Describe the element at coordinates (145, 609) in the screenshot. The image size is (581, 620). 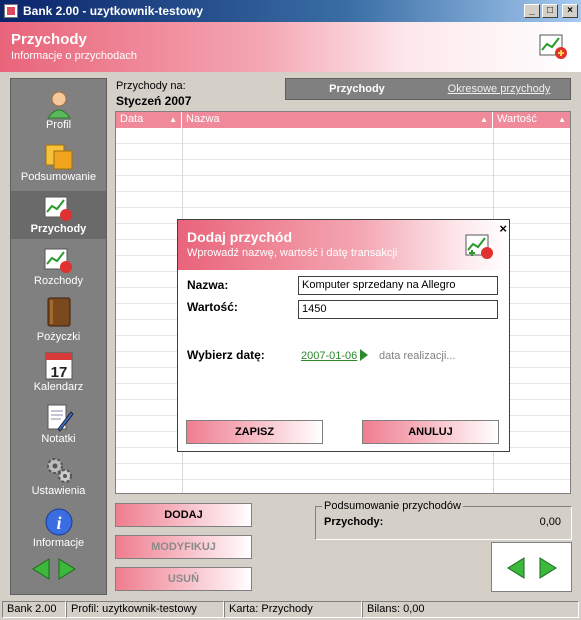
I see `status-profile: Profil: uzytkownik-testowy` at that location.